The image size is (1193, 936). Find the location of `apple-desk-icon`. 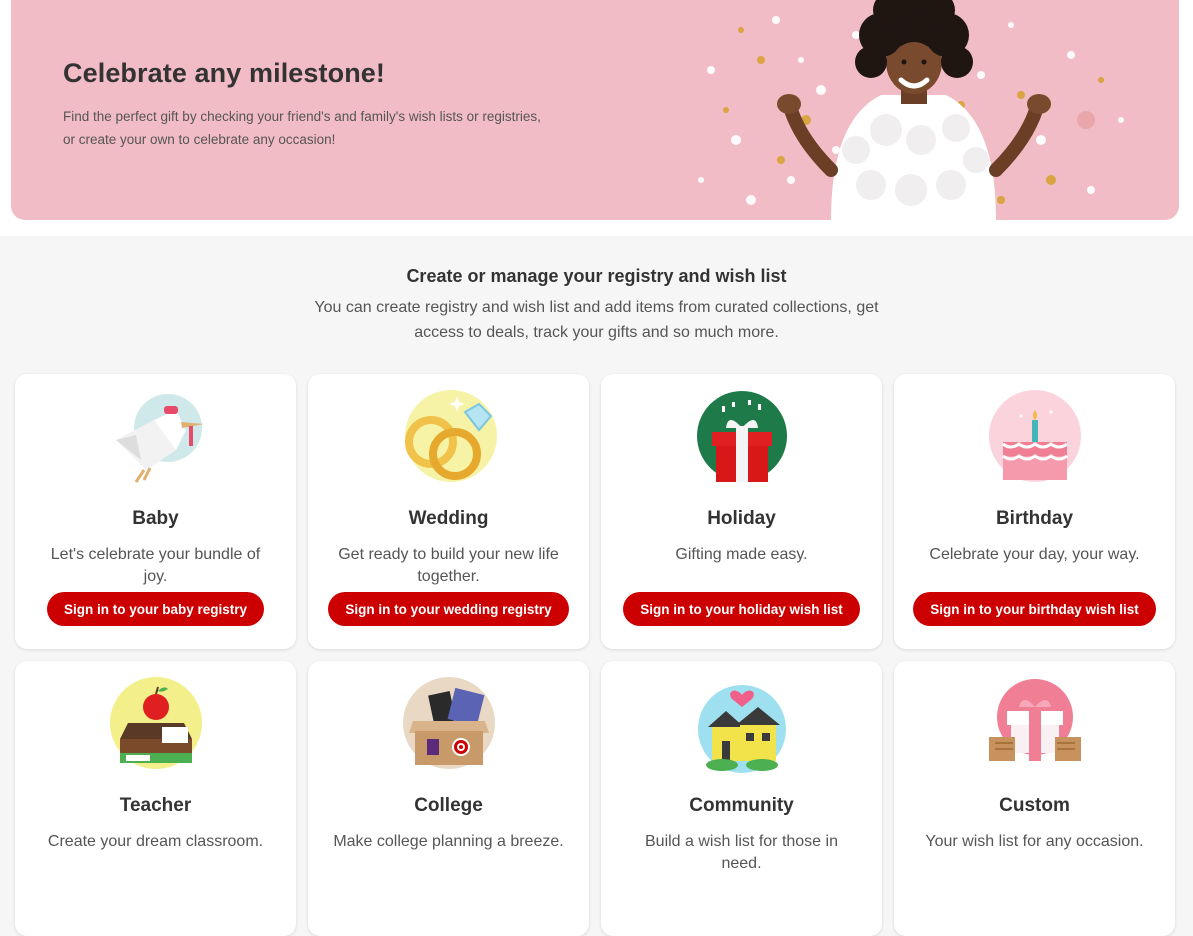

apple-desk-icon is located at coordinates (155, 723).